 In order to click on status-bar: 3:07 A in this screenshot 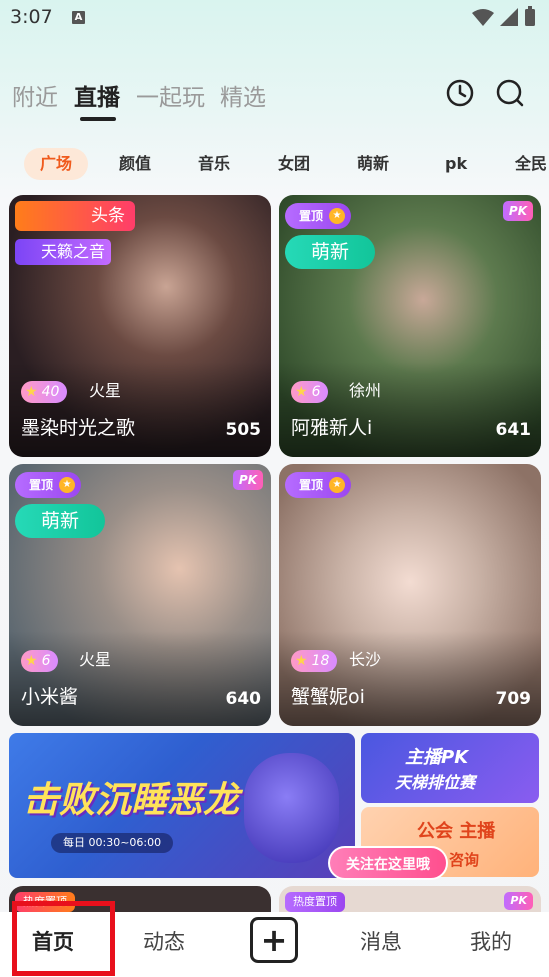, I will do `click(274, 19)`.